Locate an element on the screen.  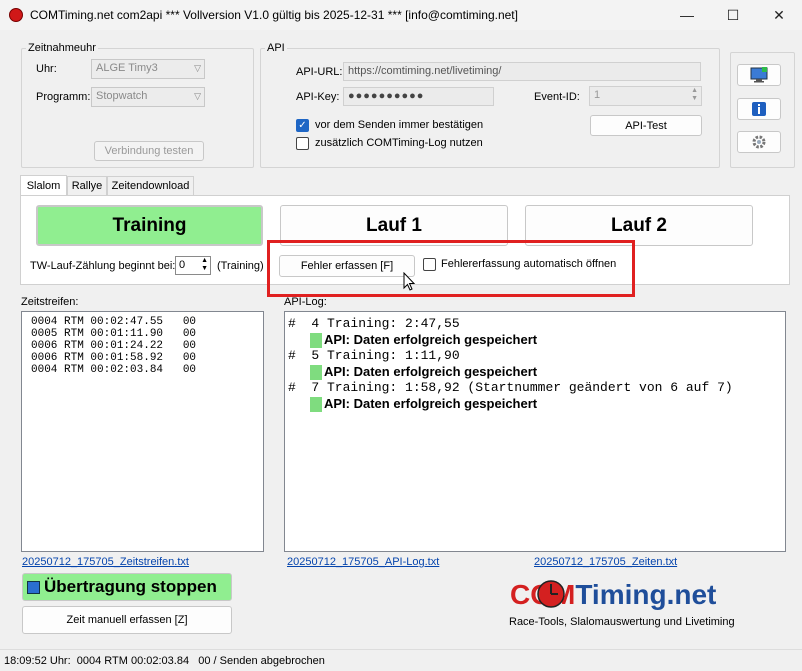
logo-timing: Timing.net is located at coordinates (646, 594).